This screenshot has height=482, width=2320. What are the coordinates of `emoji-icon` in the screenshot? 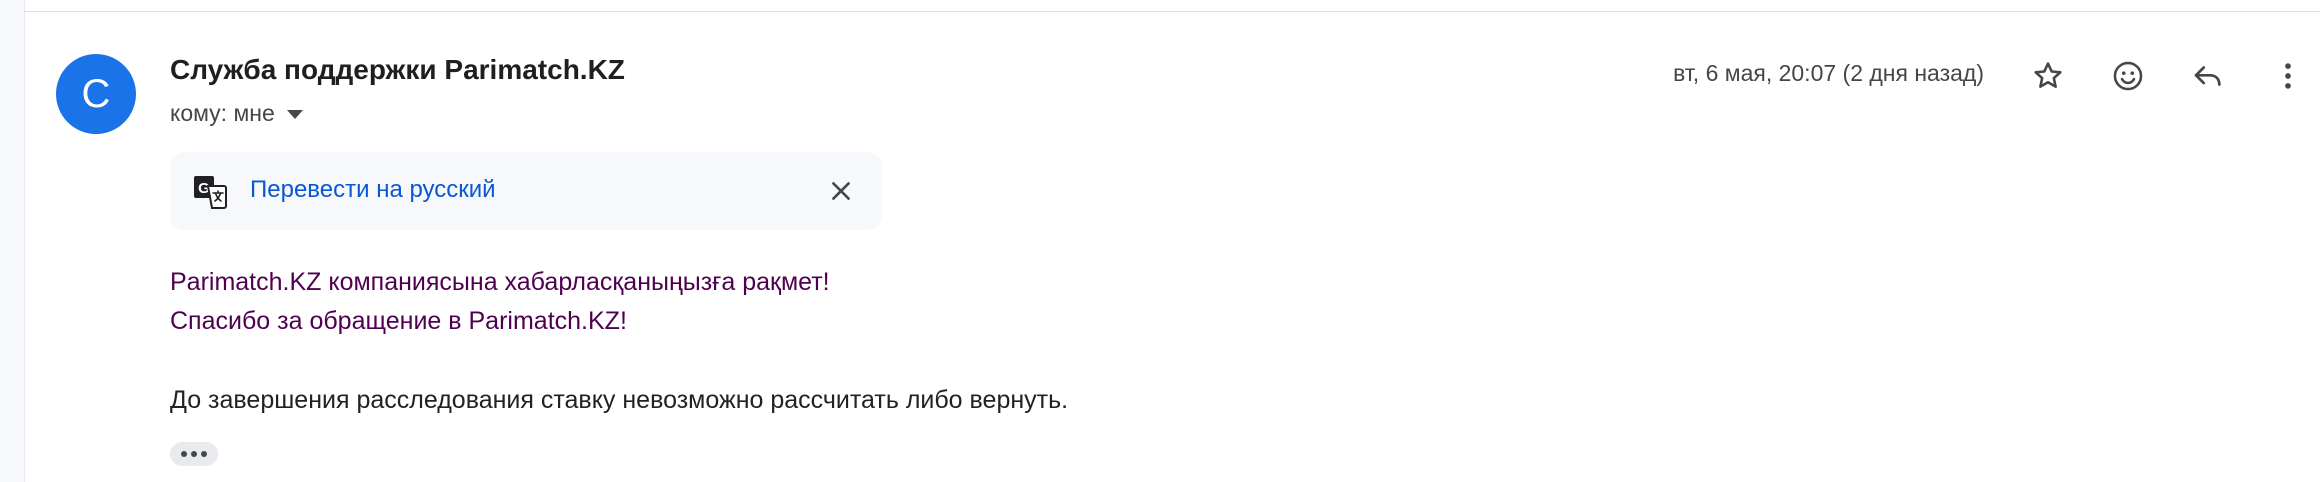 It's located at (2128, 76).